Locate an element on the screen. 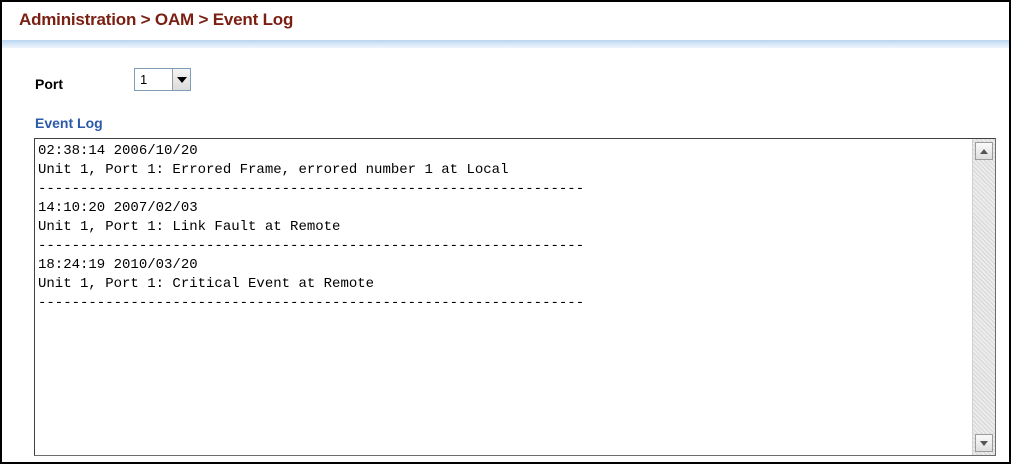  port-select-button is located at coordinates (181, 79).